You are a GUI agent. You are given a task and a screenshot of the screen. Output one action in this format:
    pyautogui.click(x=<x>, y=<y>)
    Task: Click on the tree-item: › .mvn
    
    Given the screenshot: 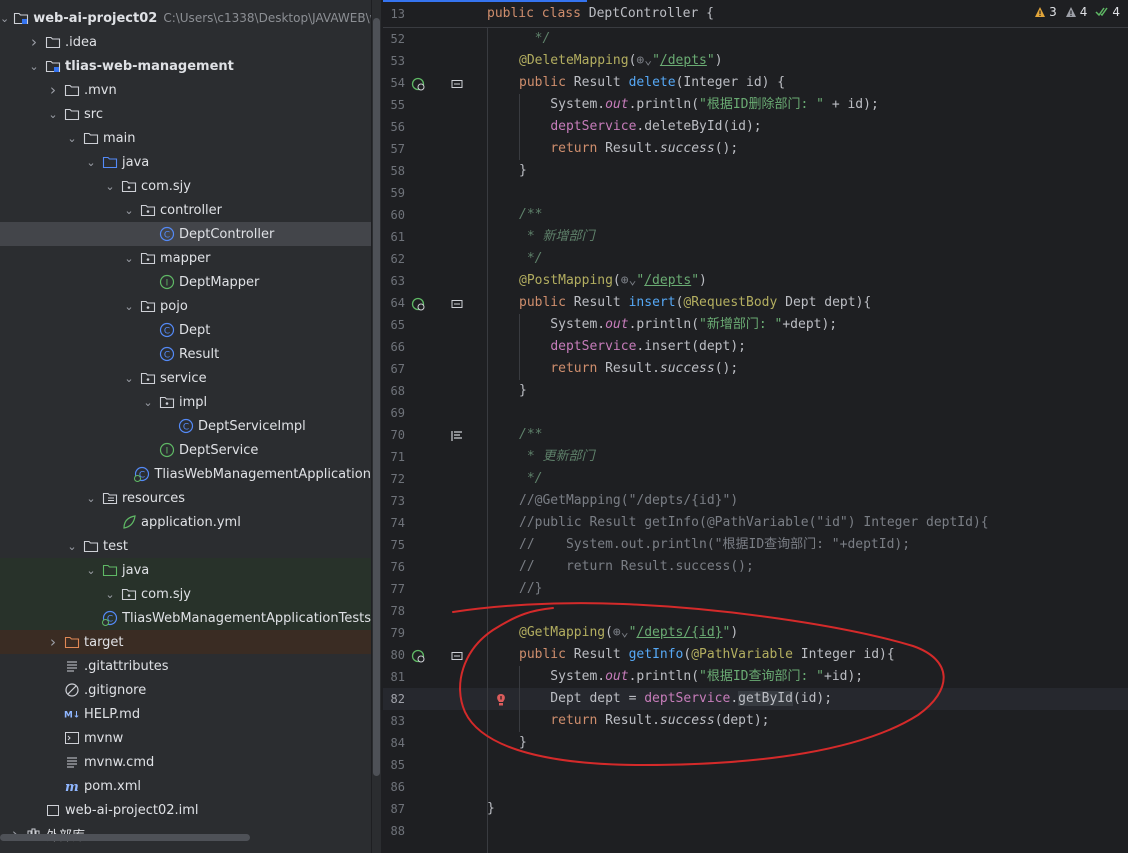 What is the action you would take?
    pyautogui.click(x=185, y=90)
    